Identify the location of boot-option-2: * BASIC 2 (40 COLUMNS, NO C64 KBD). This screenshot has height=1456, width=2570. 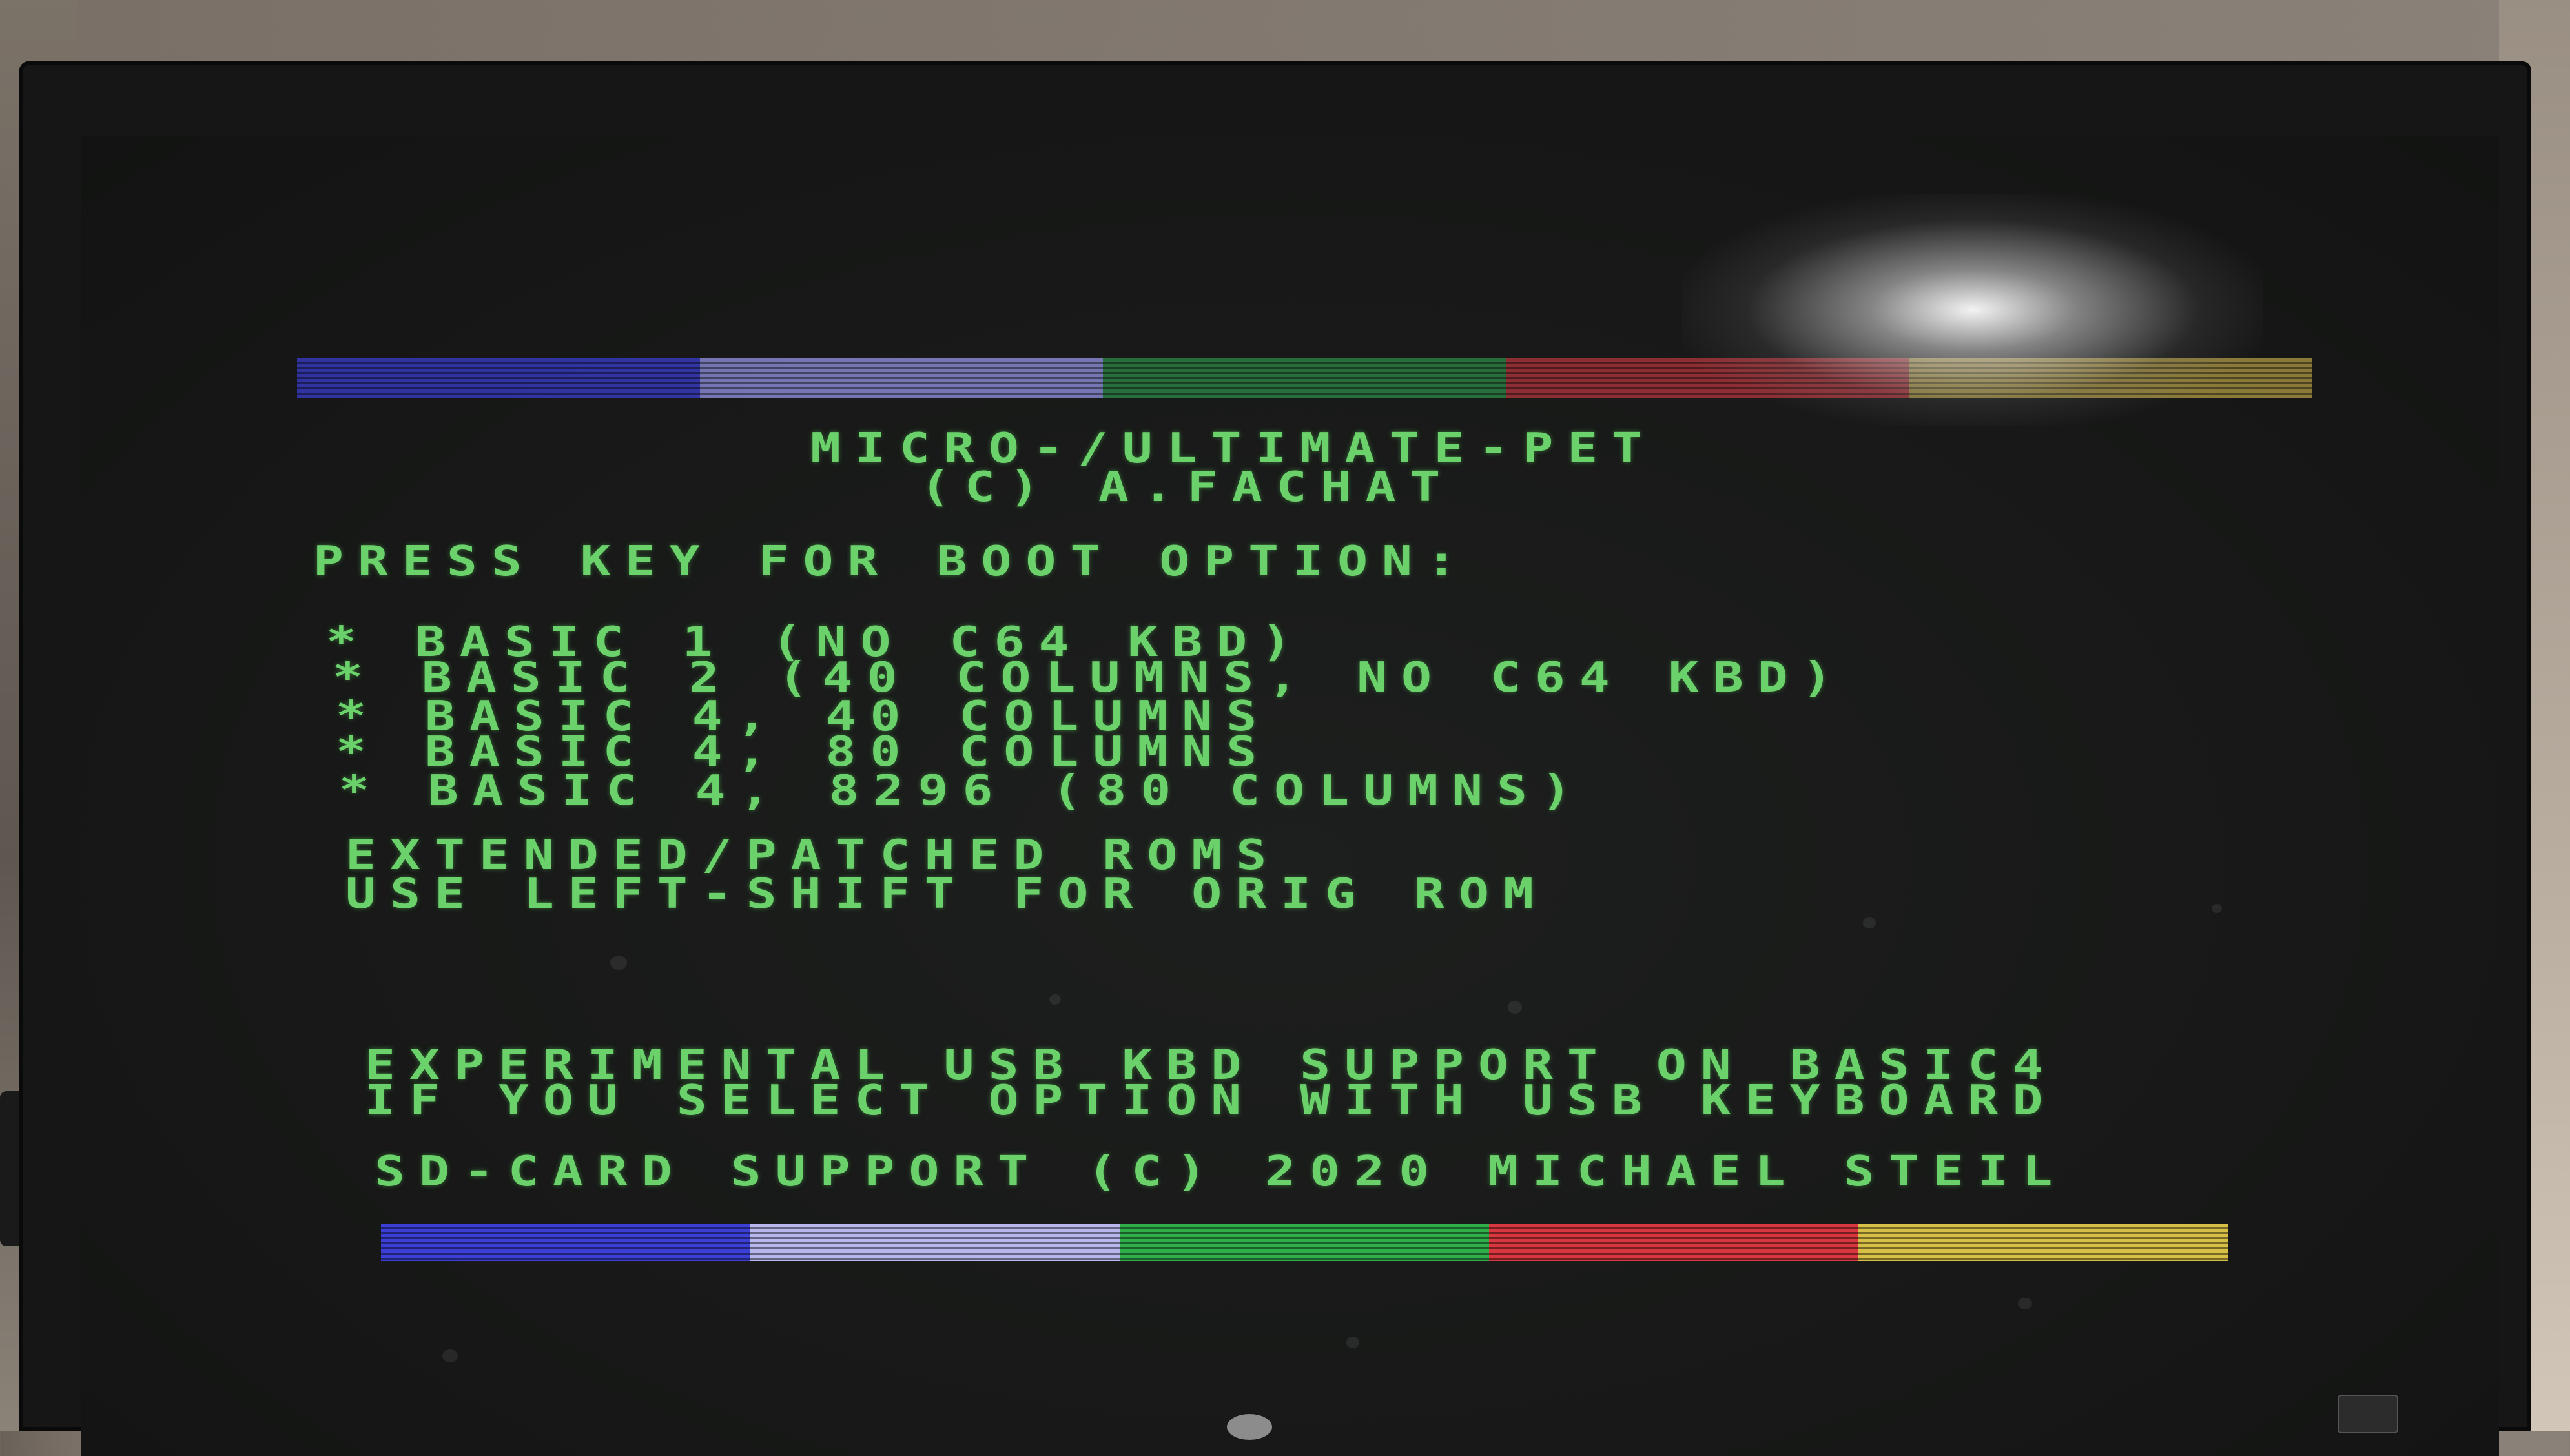
(1090, 678).